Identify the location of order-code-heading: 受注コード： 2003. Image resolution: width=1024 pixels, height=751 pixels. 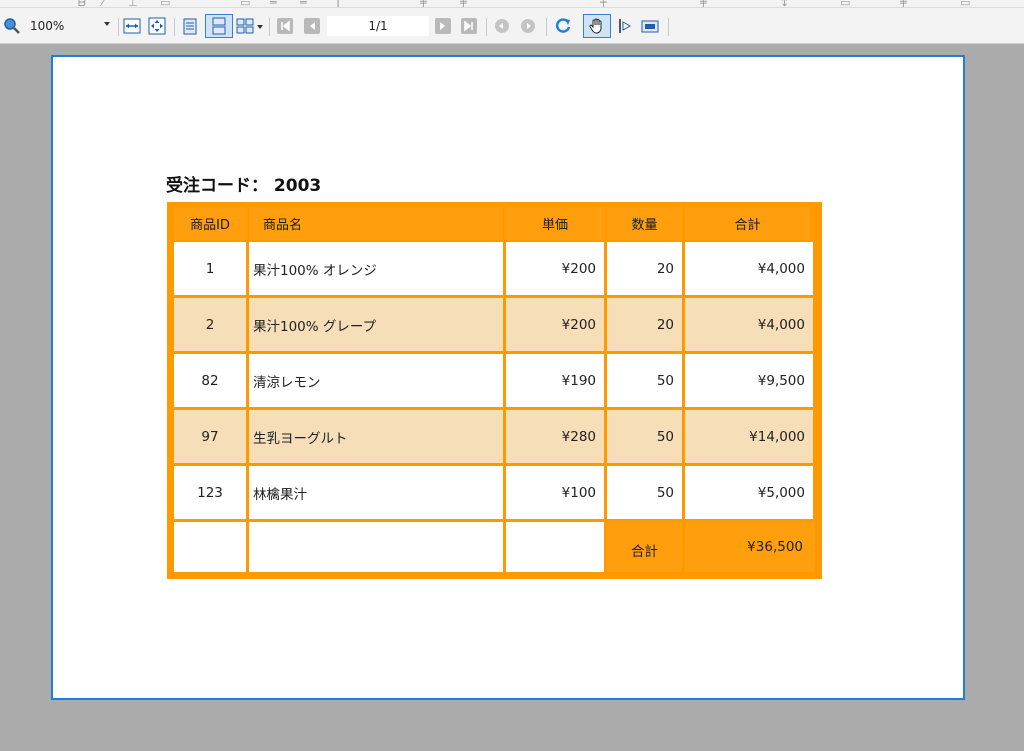
(244, 186).